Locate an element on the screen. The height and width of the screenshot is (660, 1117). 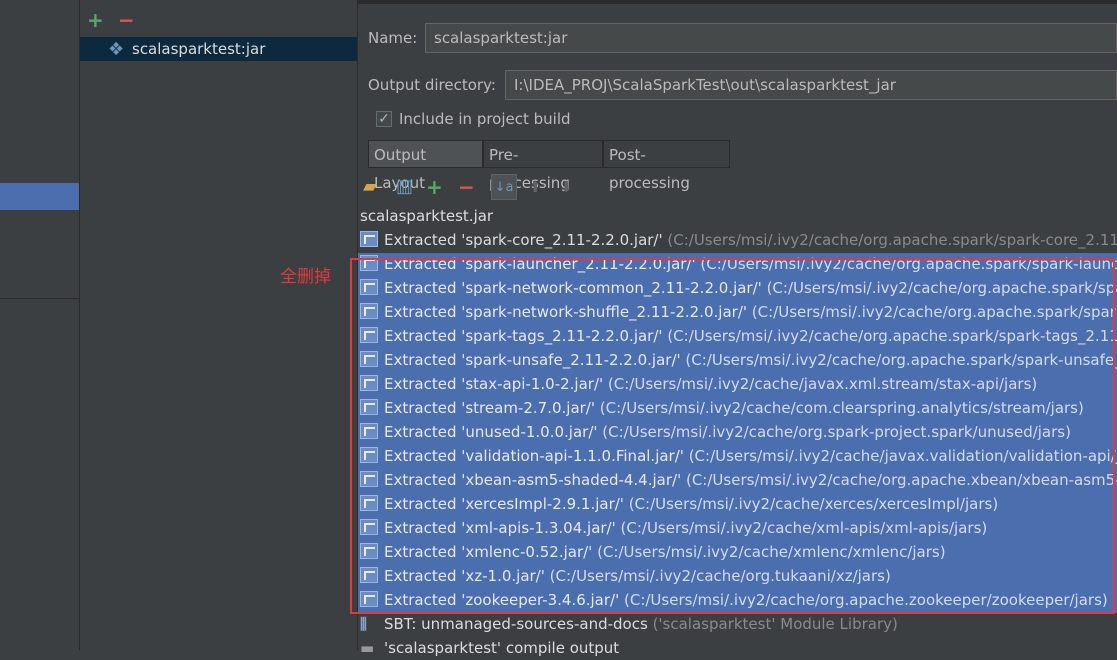
tree-root-node: scalasparktest.jar is located at coordinates (738, 216).